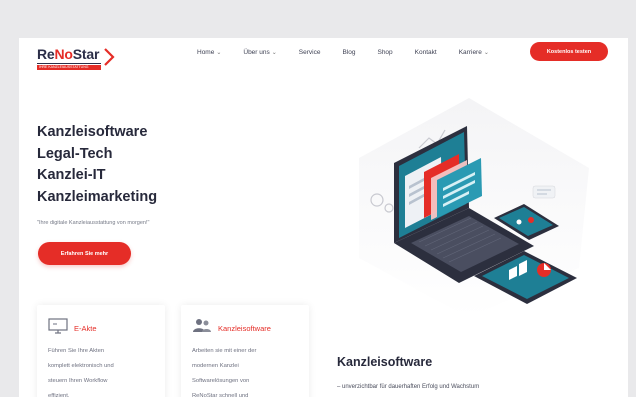 The width and height of the screenshot is (636, 397). I want to click on renostar-logo: ReNoStar IHRE KANZLEIAUSSTATTUNG, so click(78, 59).